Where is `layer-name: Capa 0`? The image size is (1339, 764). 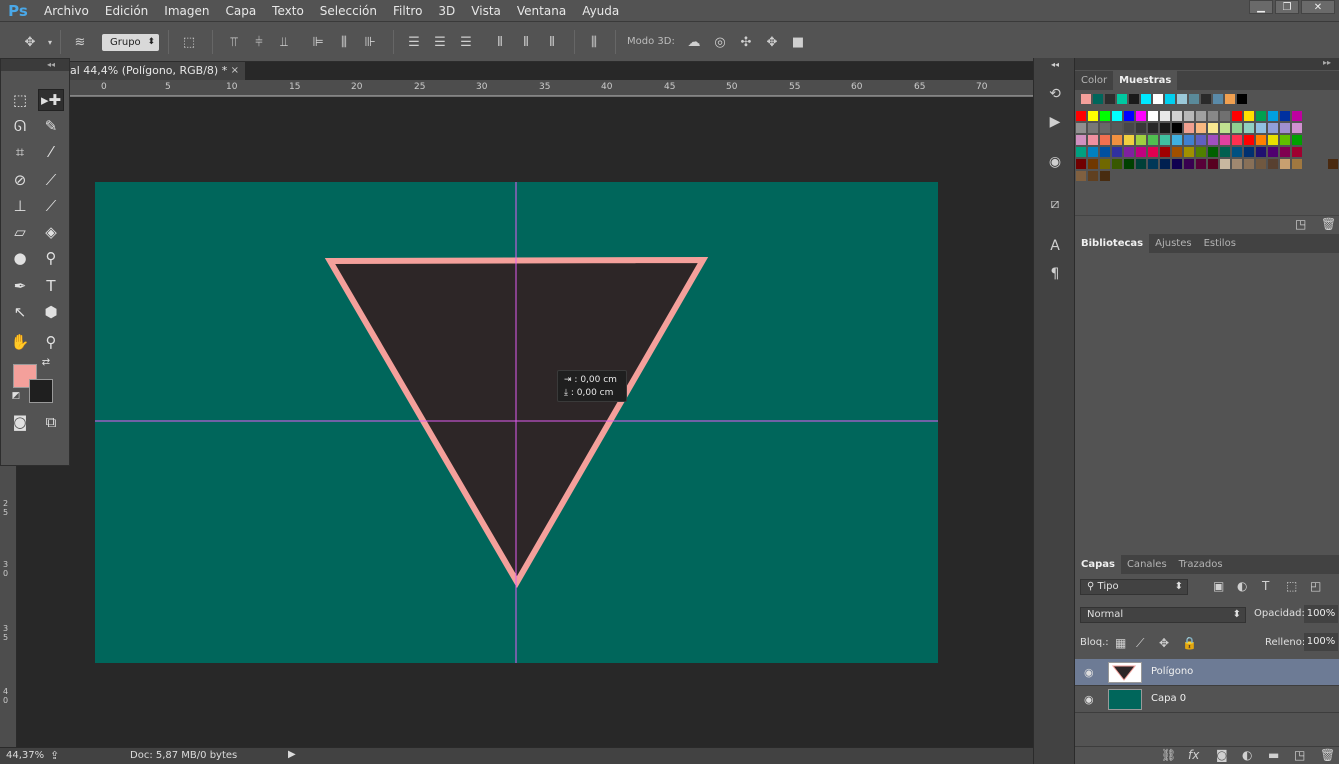
layer-name: Capa 0 is located at coordinates (1168, 698).